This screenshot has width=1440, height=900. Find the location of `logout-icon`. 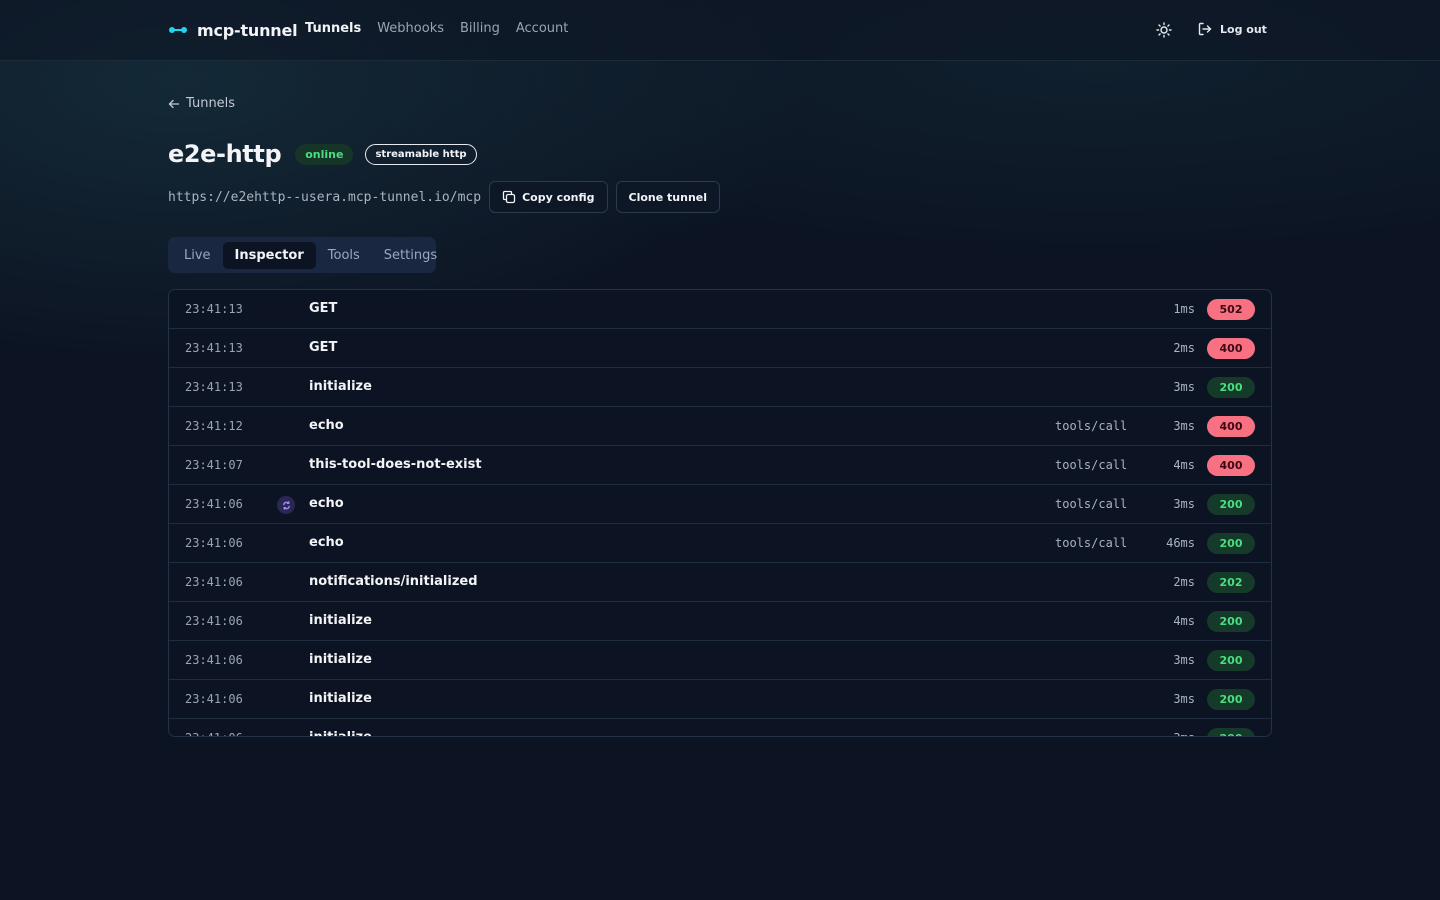

logout-icon is located at coordinates (1205, 29).